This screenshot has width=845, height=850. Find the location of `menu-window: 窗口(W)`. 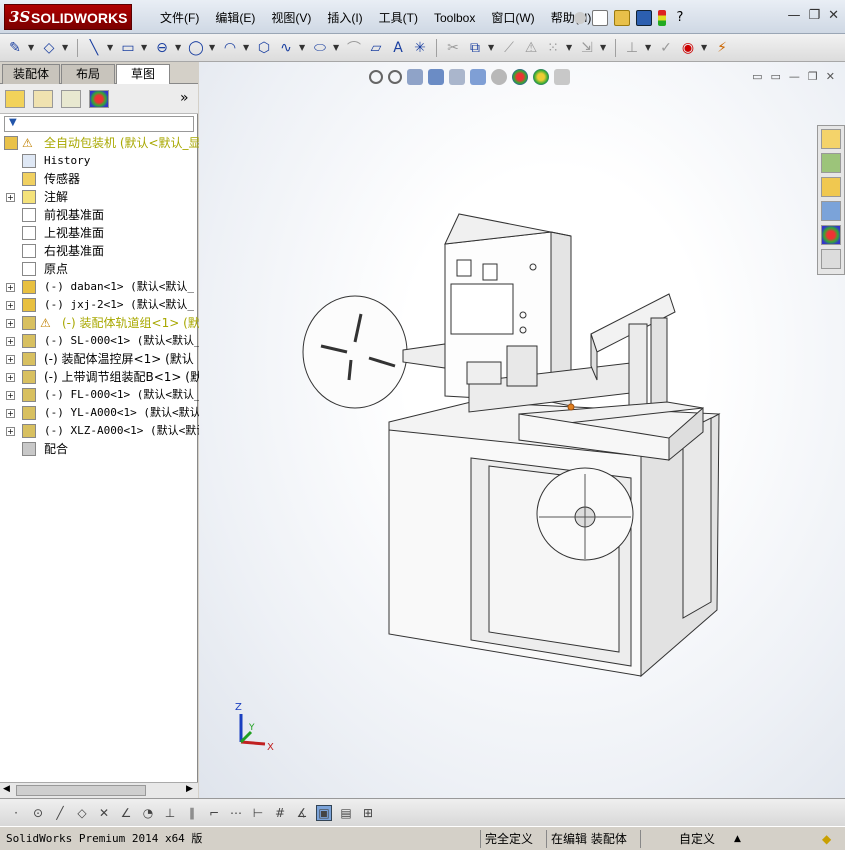

menu-window: 窗口(W) is located at coordinates (512, 18).